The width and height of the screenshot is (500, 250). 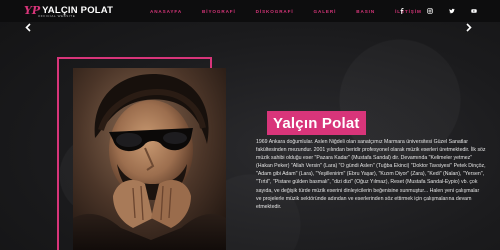 What do you see at coordinates (430, 11) in the screenshot?
I see `instagram-icon` at bounding box center [430, 11].